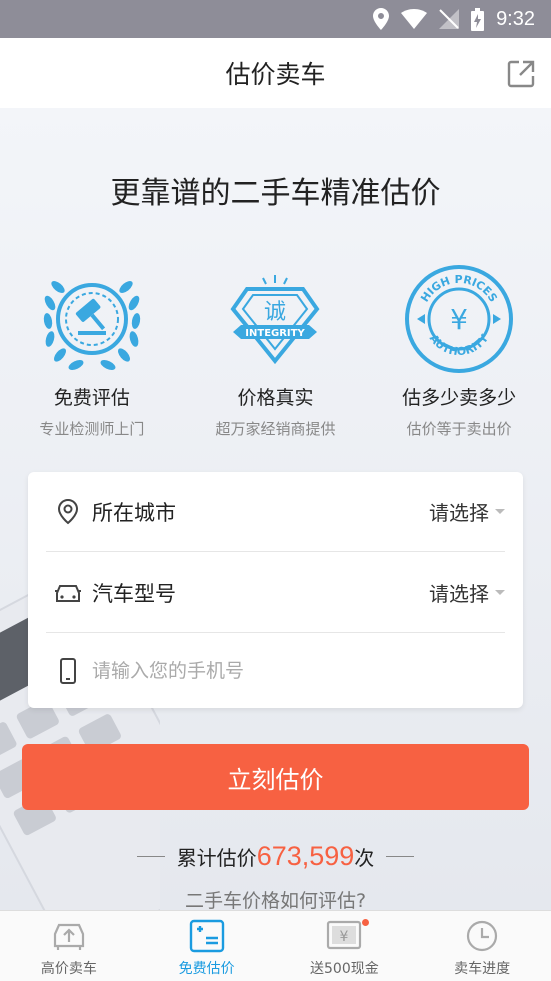  I want to click on city-selector: 所在城市 请选择, so click(275, 512).